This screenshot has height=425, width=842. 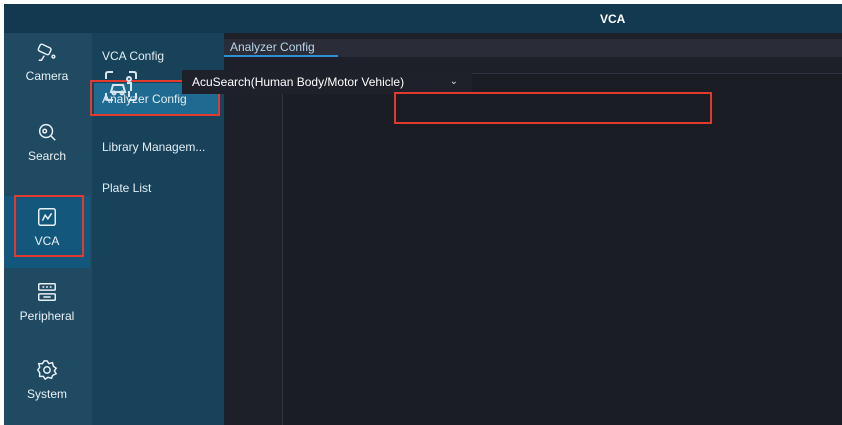 I want to click on analyzer-icon, so click(x=121, y=86).